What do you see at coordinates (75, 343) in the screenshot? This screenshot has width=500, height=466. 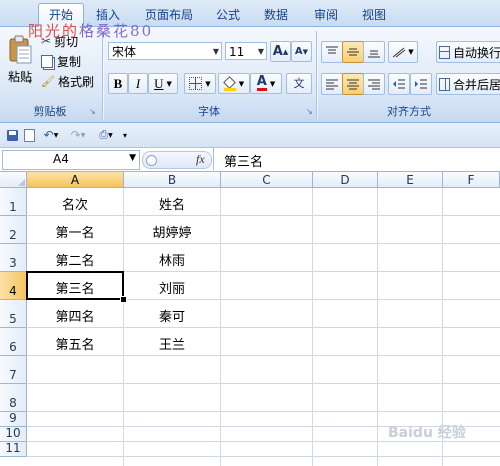 I see `cell-a6: 第五名` at bounding box center [75, 343].